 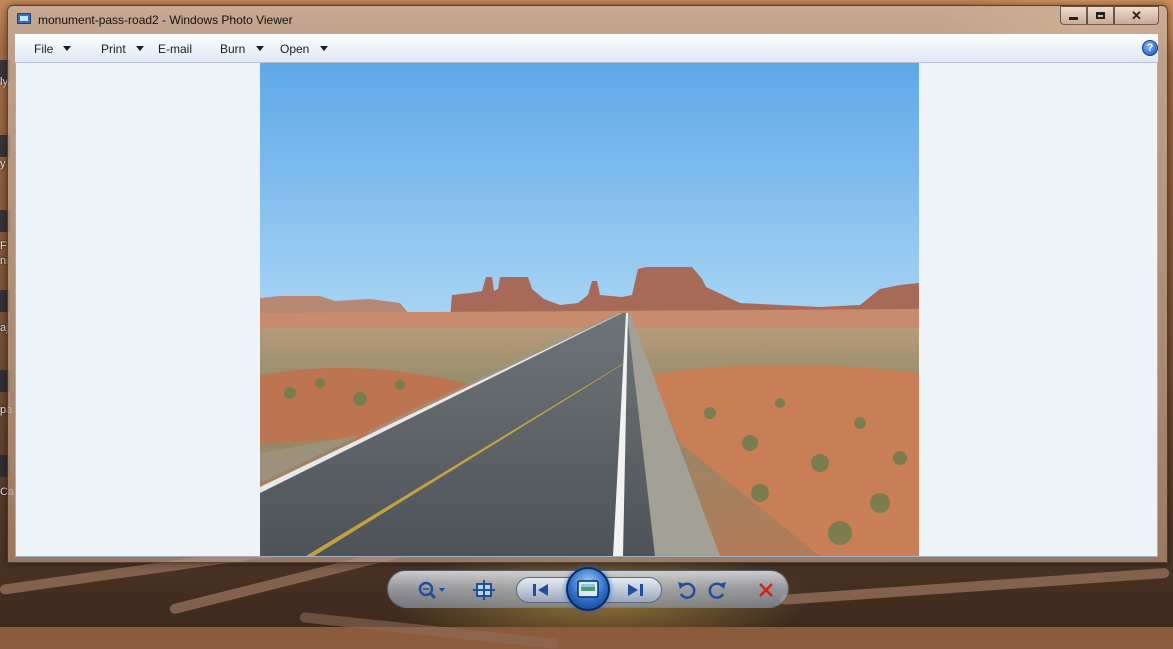 I want to click on menu-print: Print, so click(x=122, y=48).